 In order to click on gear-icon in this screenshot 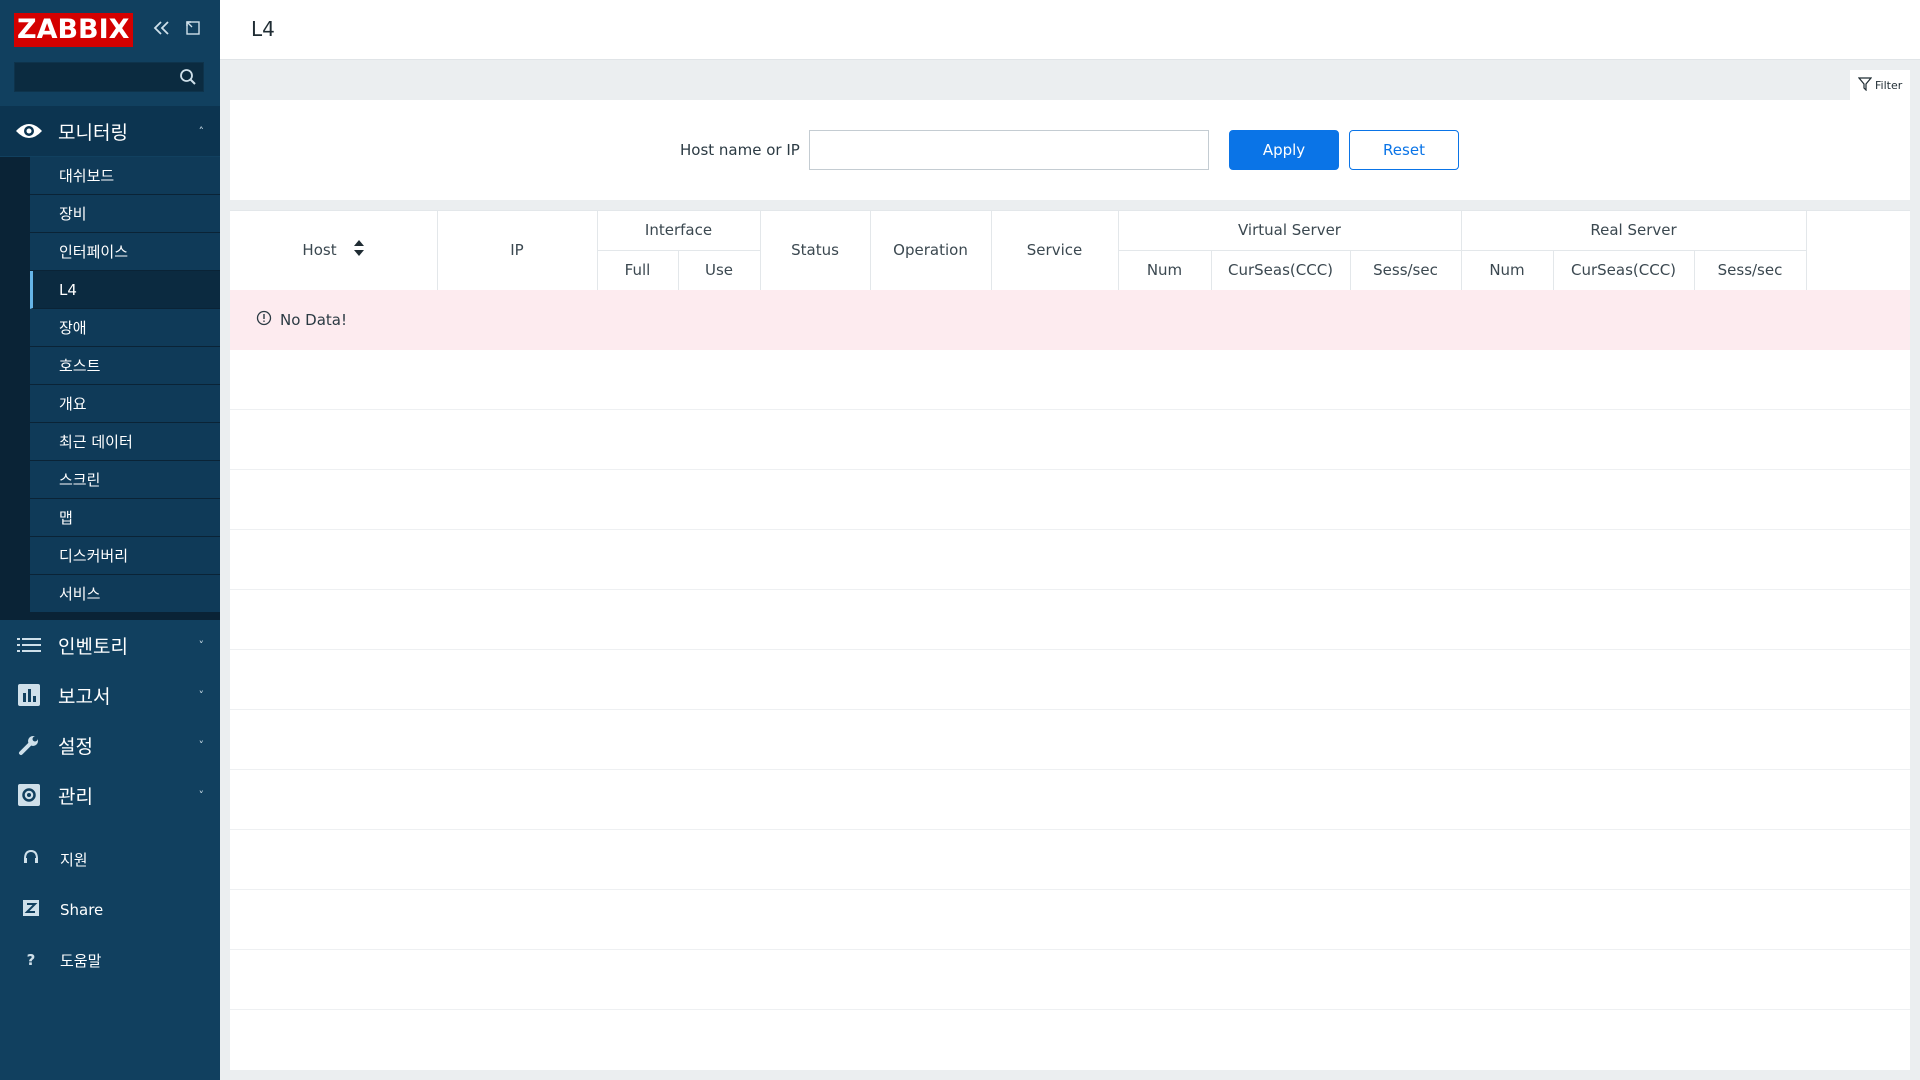, I will do `click(29, 795)`.